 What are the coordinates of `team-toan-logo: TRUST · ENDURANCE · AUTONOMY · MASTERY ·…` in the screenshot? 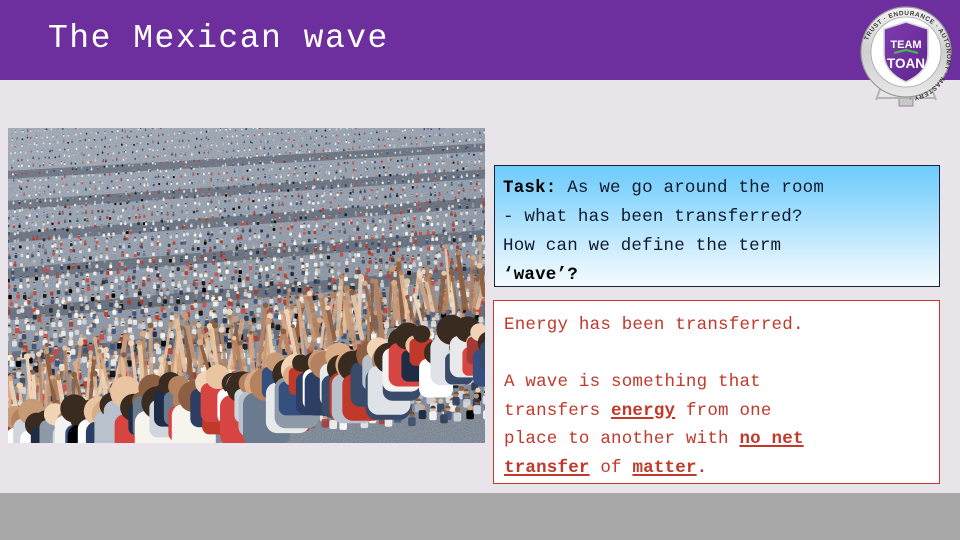 It's located at (906, 56).